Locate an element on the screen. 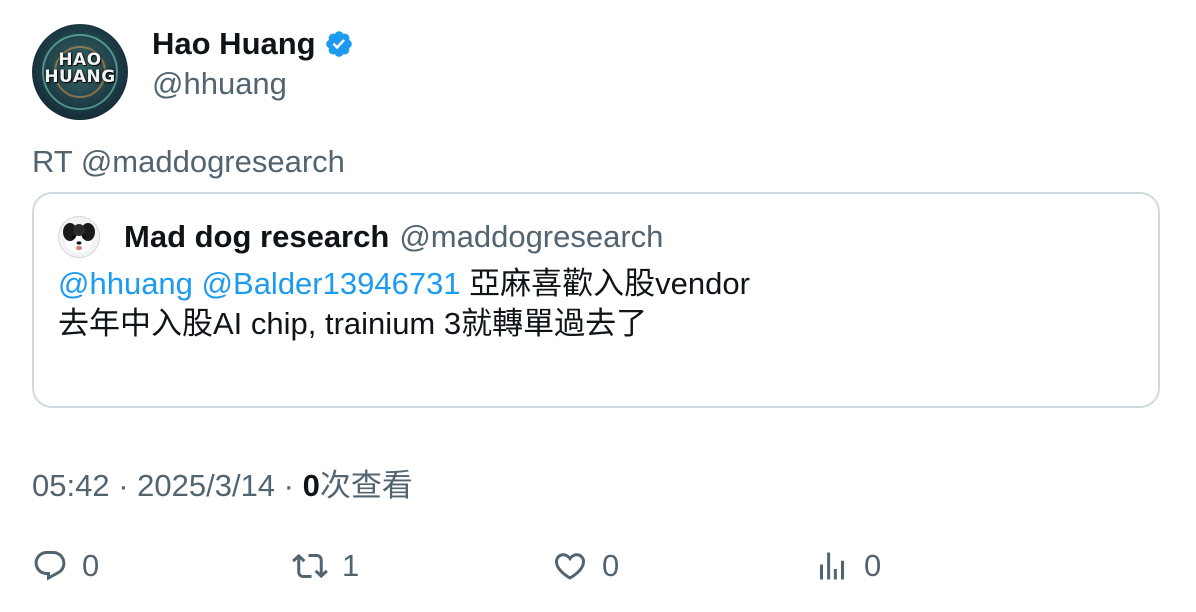  author-handle: @hhuang is located at coordinates (253, 84).